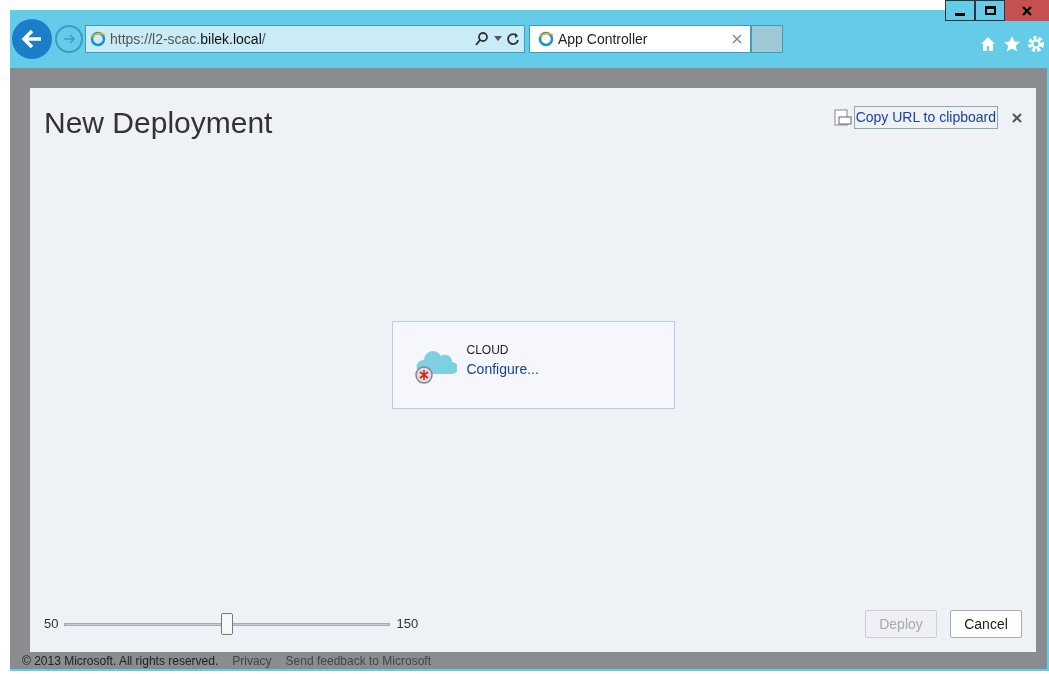  What do you see at coordinates (1012, 44) in the screenshot?
I see `star-icon` at bounding box center [1012, 44].